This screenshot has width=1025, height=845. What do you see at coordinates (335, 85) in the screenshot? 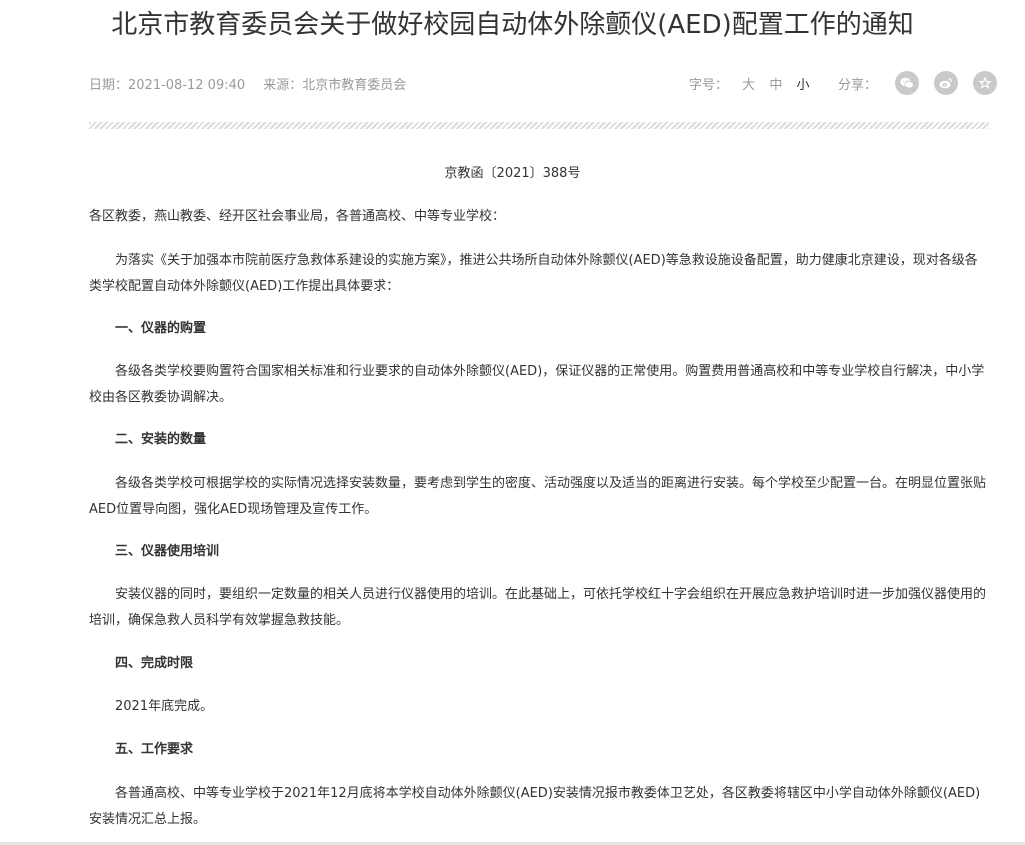
I see `article-source: 来源：北京市教育委员会` at bounding box center [335, 85].